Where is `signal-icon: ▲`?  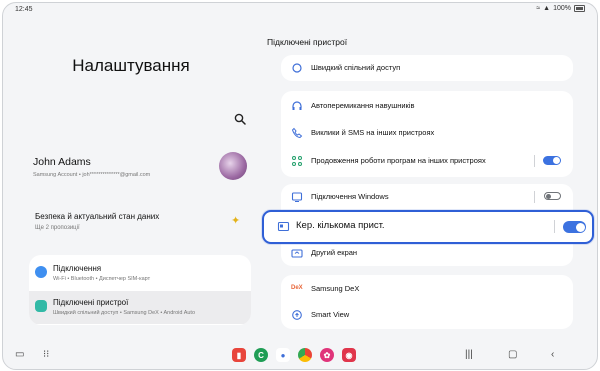
signal-icon: ▲ is located at coordinates (547, 8).